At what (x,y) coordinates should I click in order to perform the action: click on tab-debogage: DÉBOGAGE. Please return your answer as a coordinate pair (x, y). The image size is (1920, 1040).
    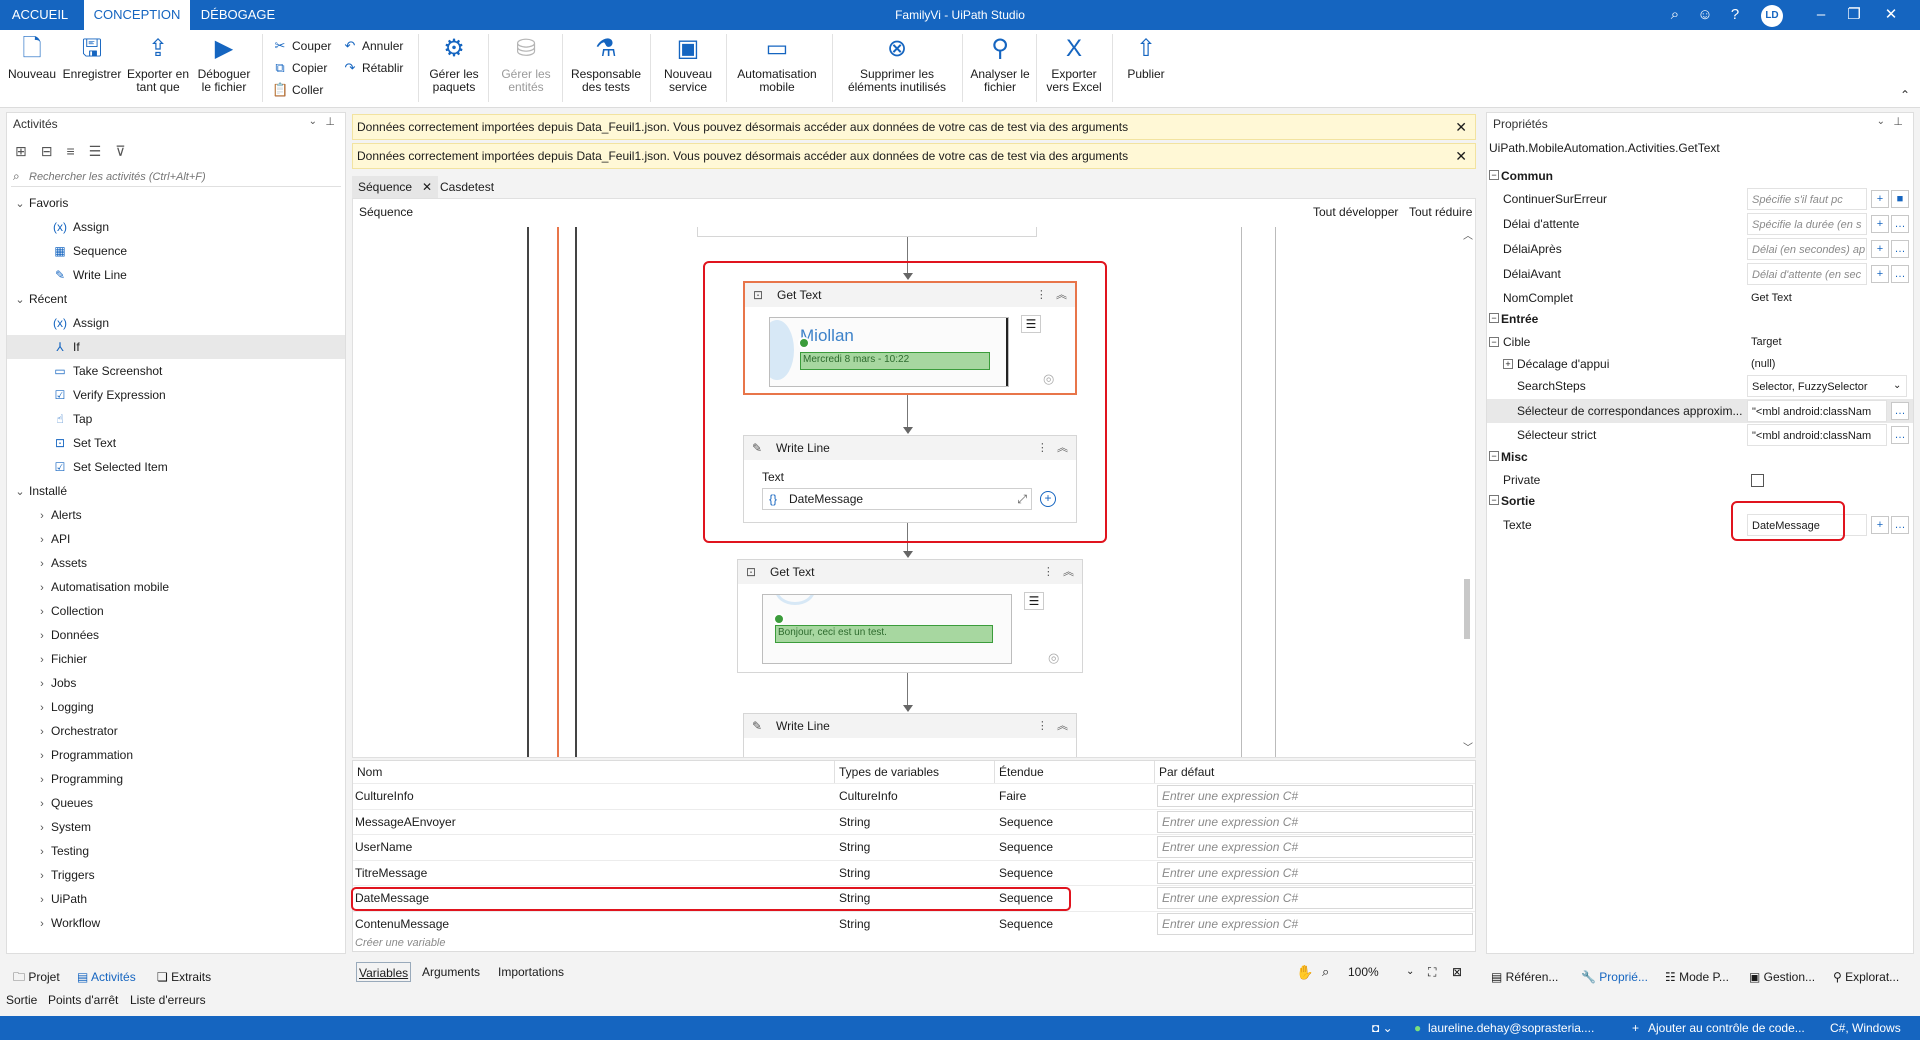
    Looking at the image, I should click on (238, 15).